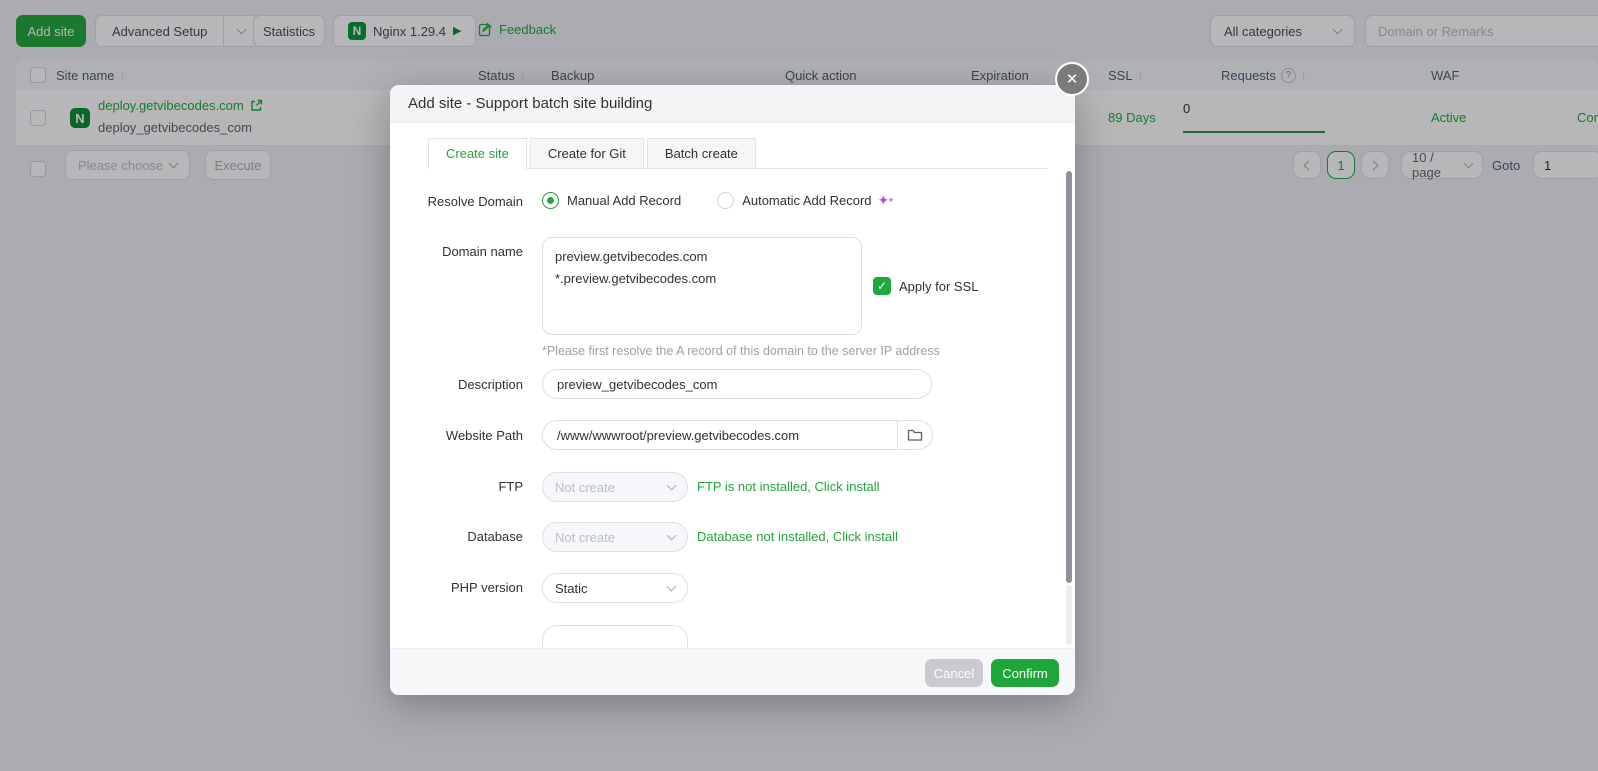 The height and width of the screenshot is (771, 1598). What do you see at coordinates (720, 435) in the screenshot?
I see `website-path-input` at bounding box center [720, 435].